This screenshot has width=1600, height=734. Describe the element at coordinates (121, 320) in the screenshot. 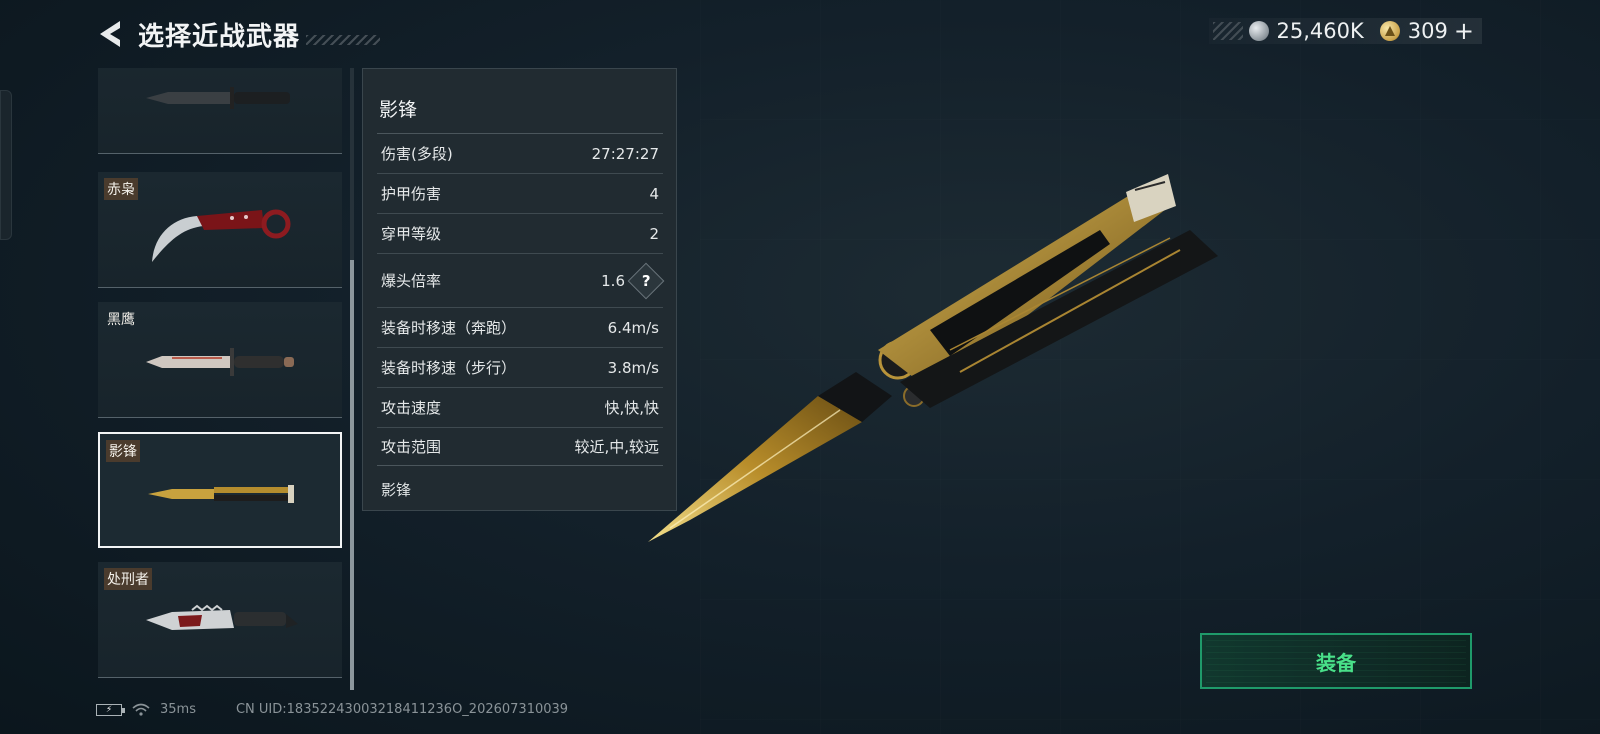

I see `weapon-card-label: 黑鹰` at that location.